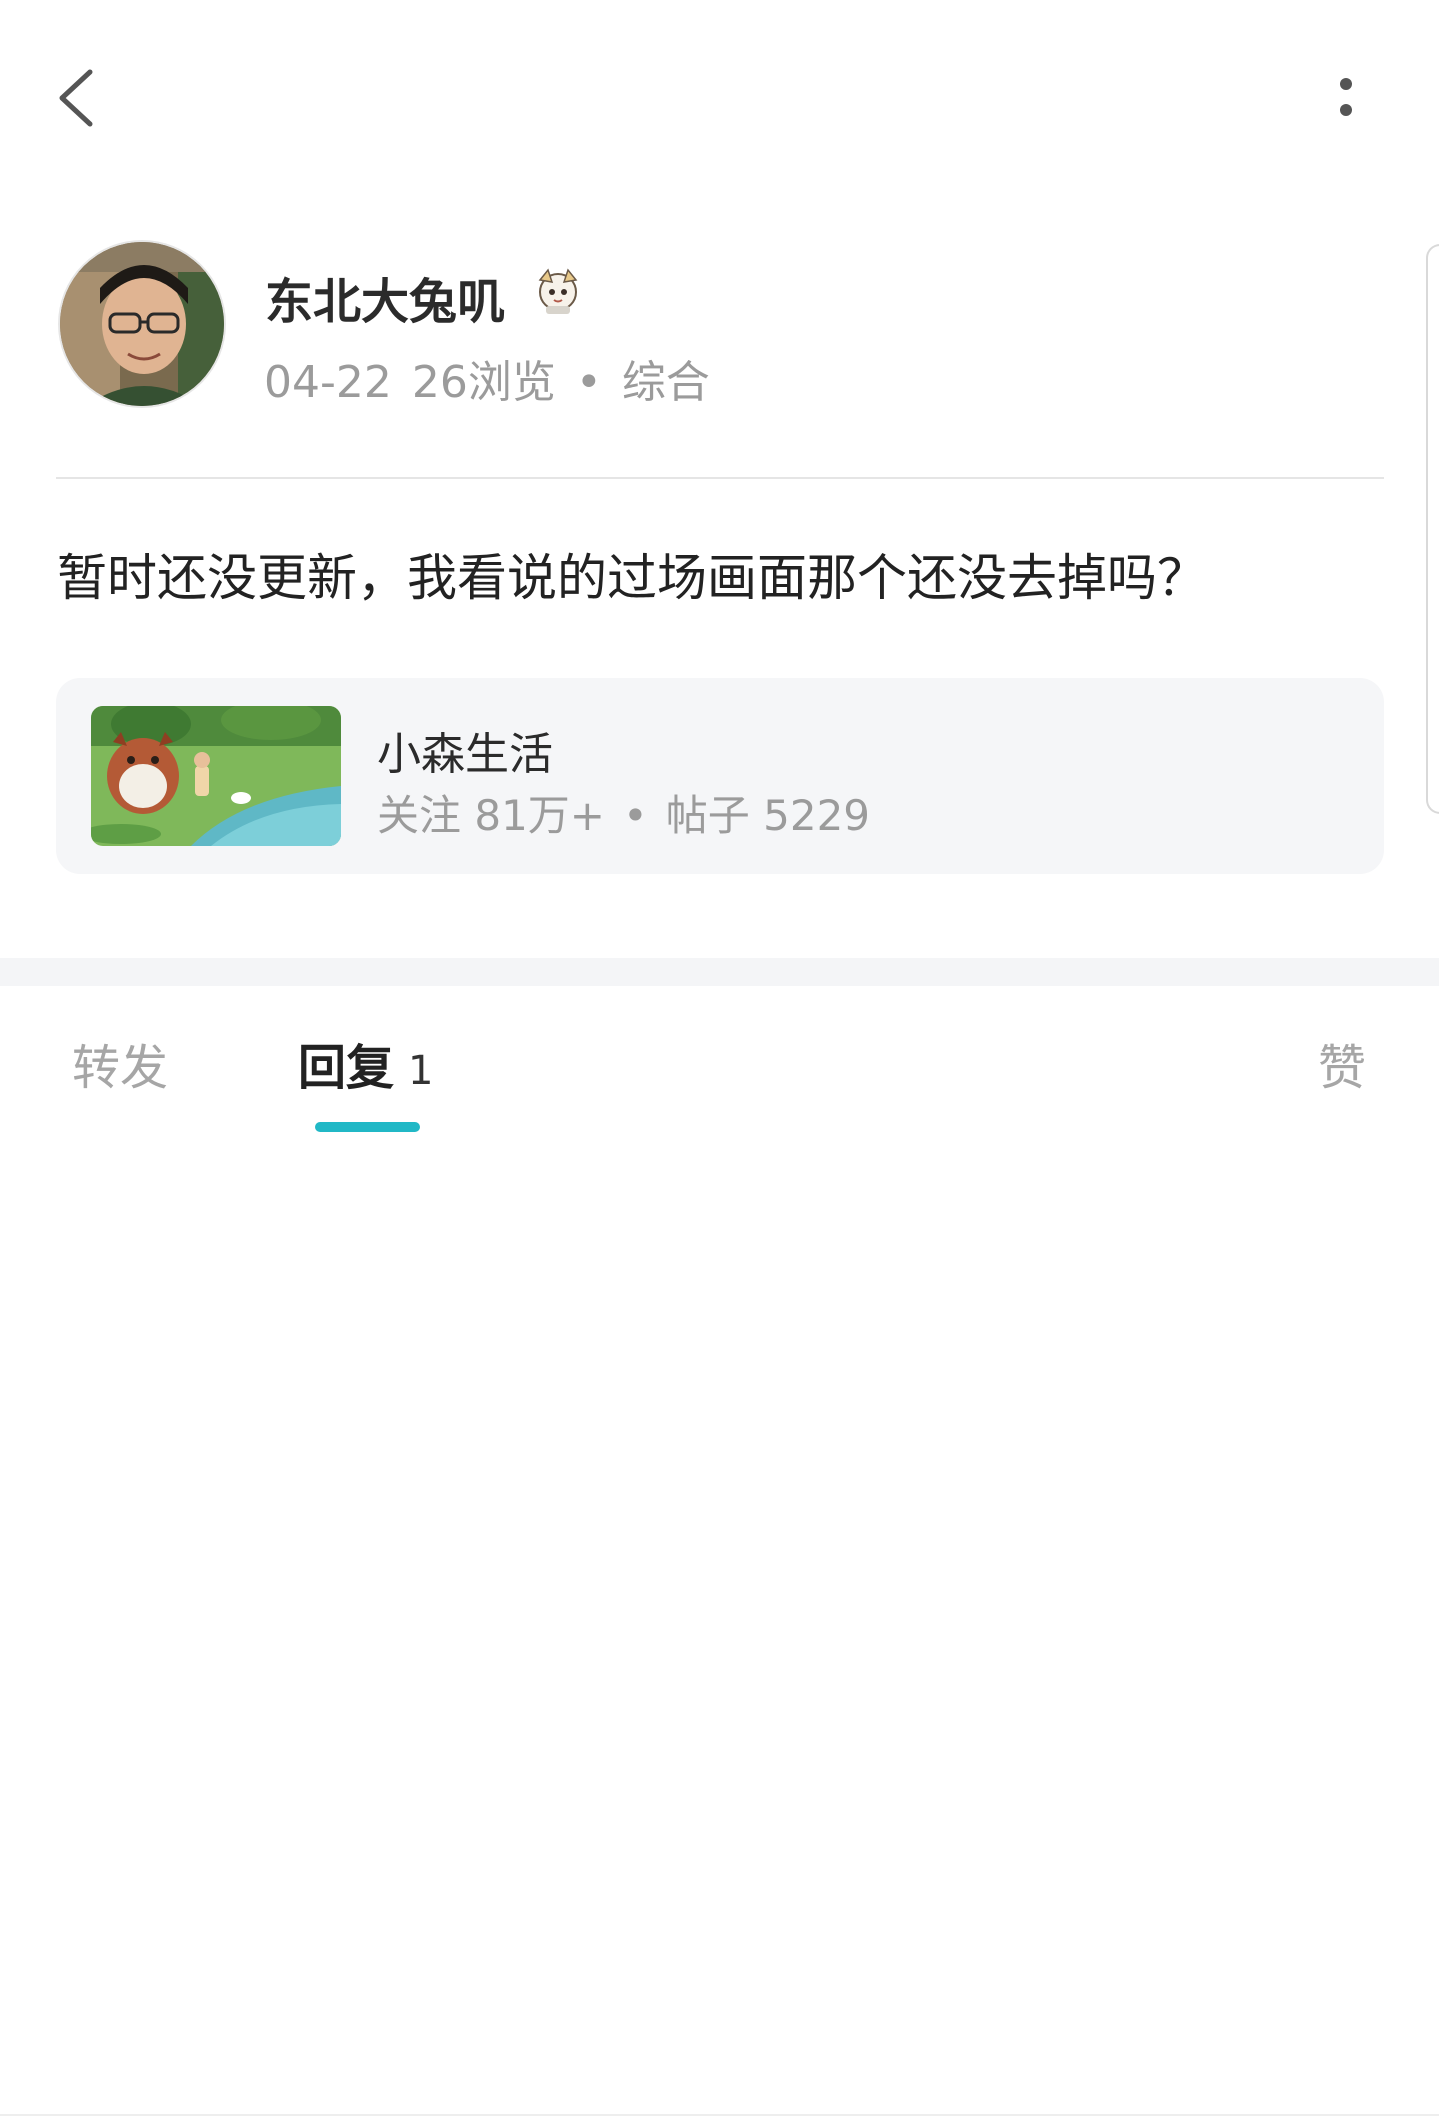  I want to click on forum-stats: 关注 81万+ • 帖子 5229, so click(623, 812).